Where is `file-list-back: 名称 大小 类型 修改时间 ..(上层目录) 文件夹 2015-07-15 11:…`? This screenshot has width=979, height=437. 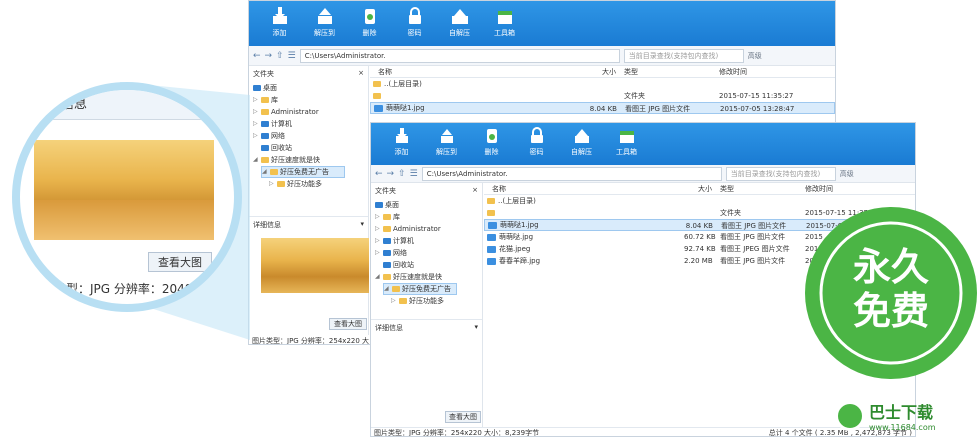 file-list-back: 名称 大小 类型 修改时间 ..(上层目录) 文件夹 2015-07-15 11:… is located at coordinates (602, 96).